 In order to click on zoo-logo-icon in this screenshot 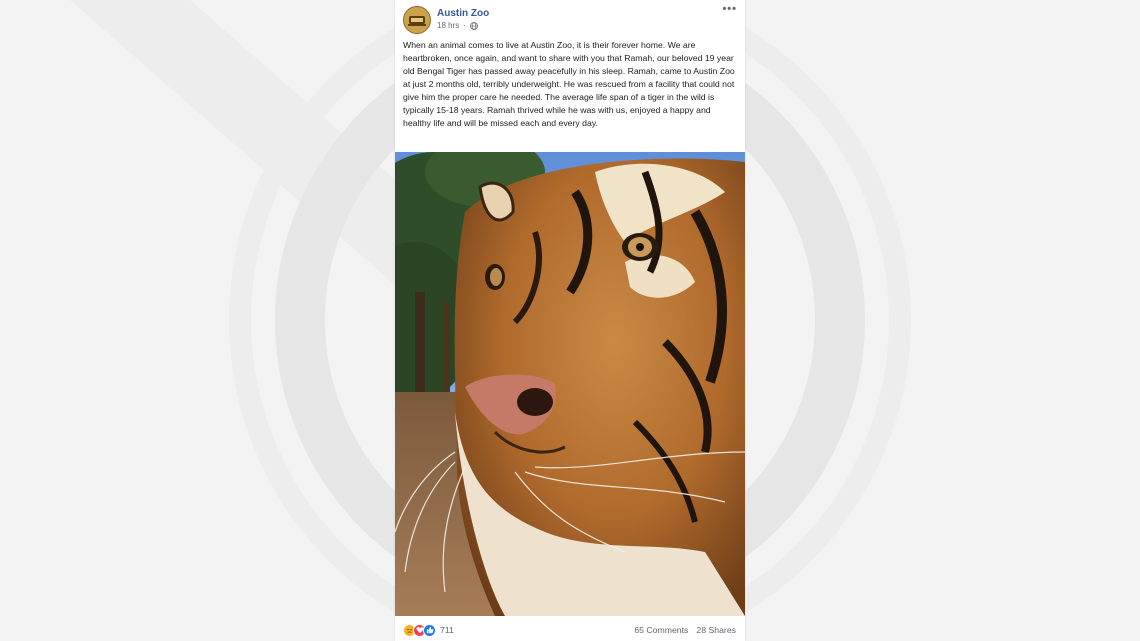, I will do `click(417, 20)`.